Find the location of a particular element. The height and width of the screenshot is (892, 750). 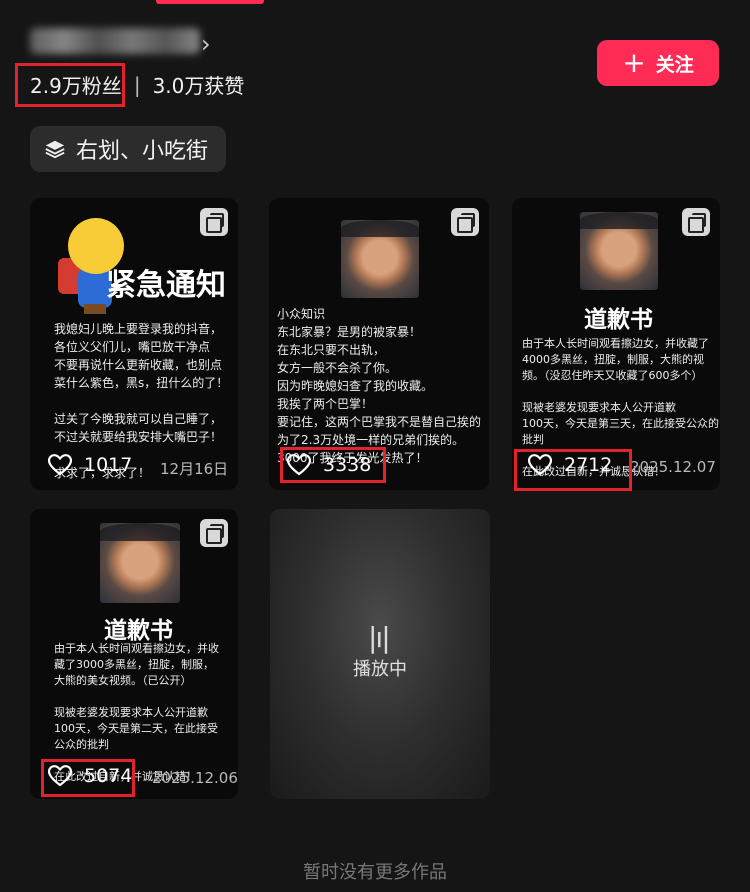

collection-chip: 右划、小吃街 is located at coordinates (128, 149).